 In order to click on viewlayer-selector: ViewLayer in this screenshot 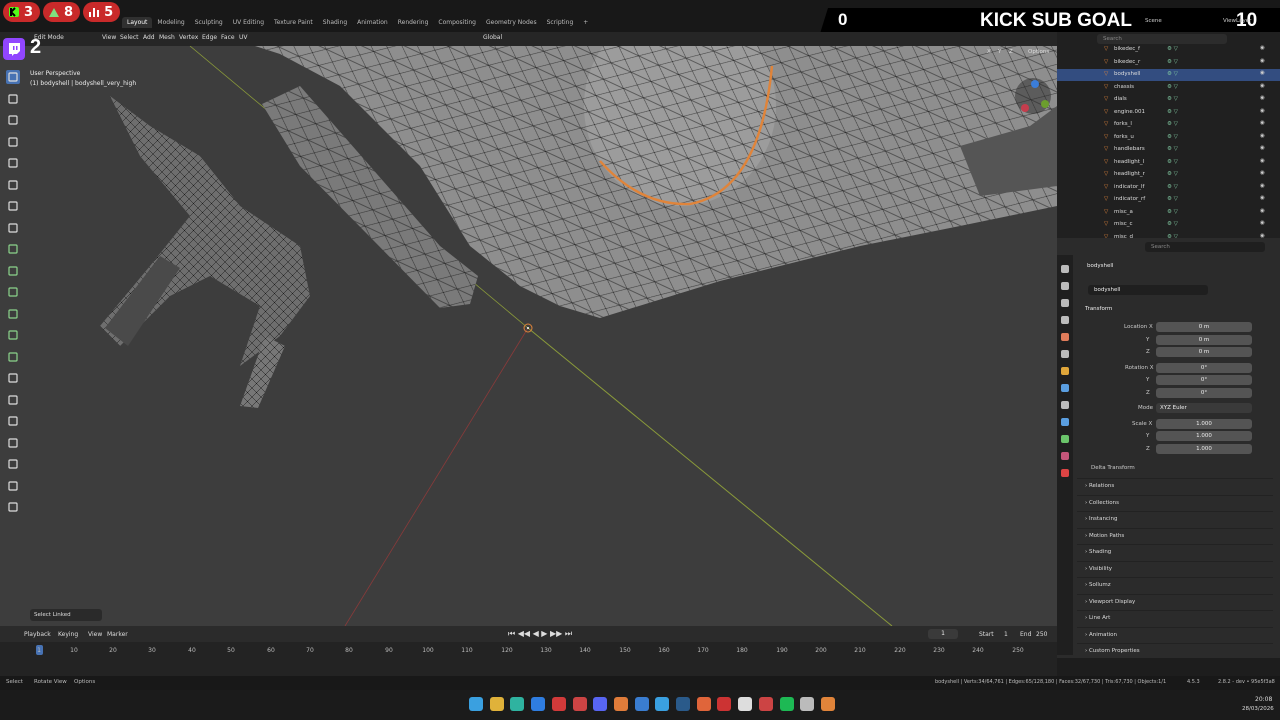, I will do `click(1237, 21)`.